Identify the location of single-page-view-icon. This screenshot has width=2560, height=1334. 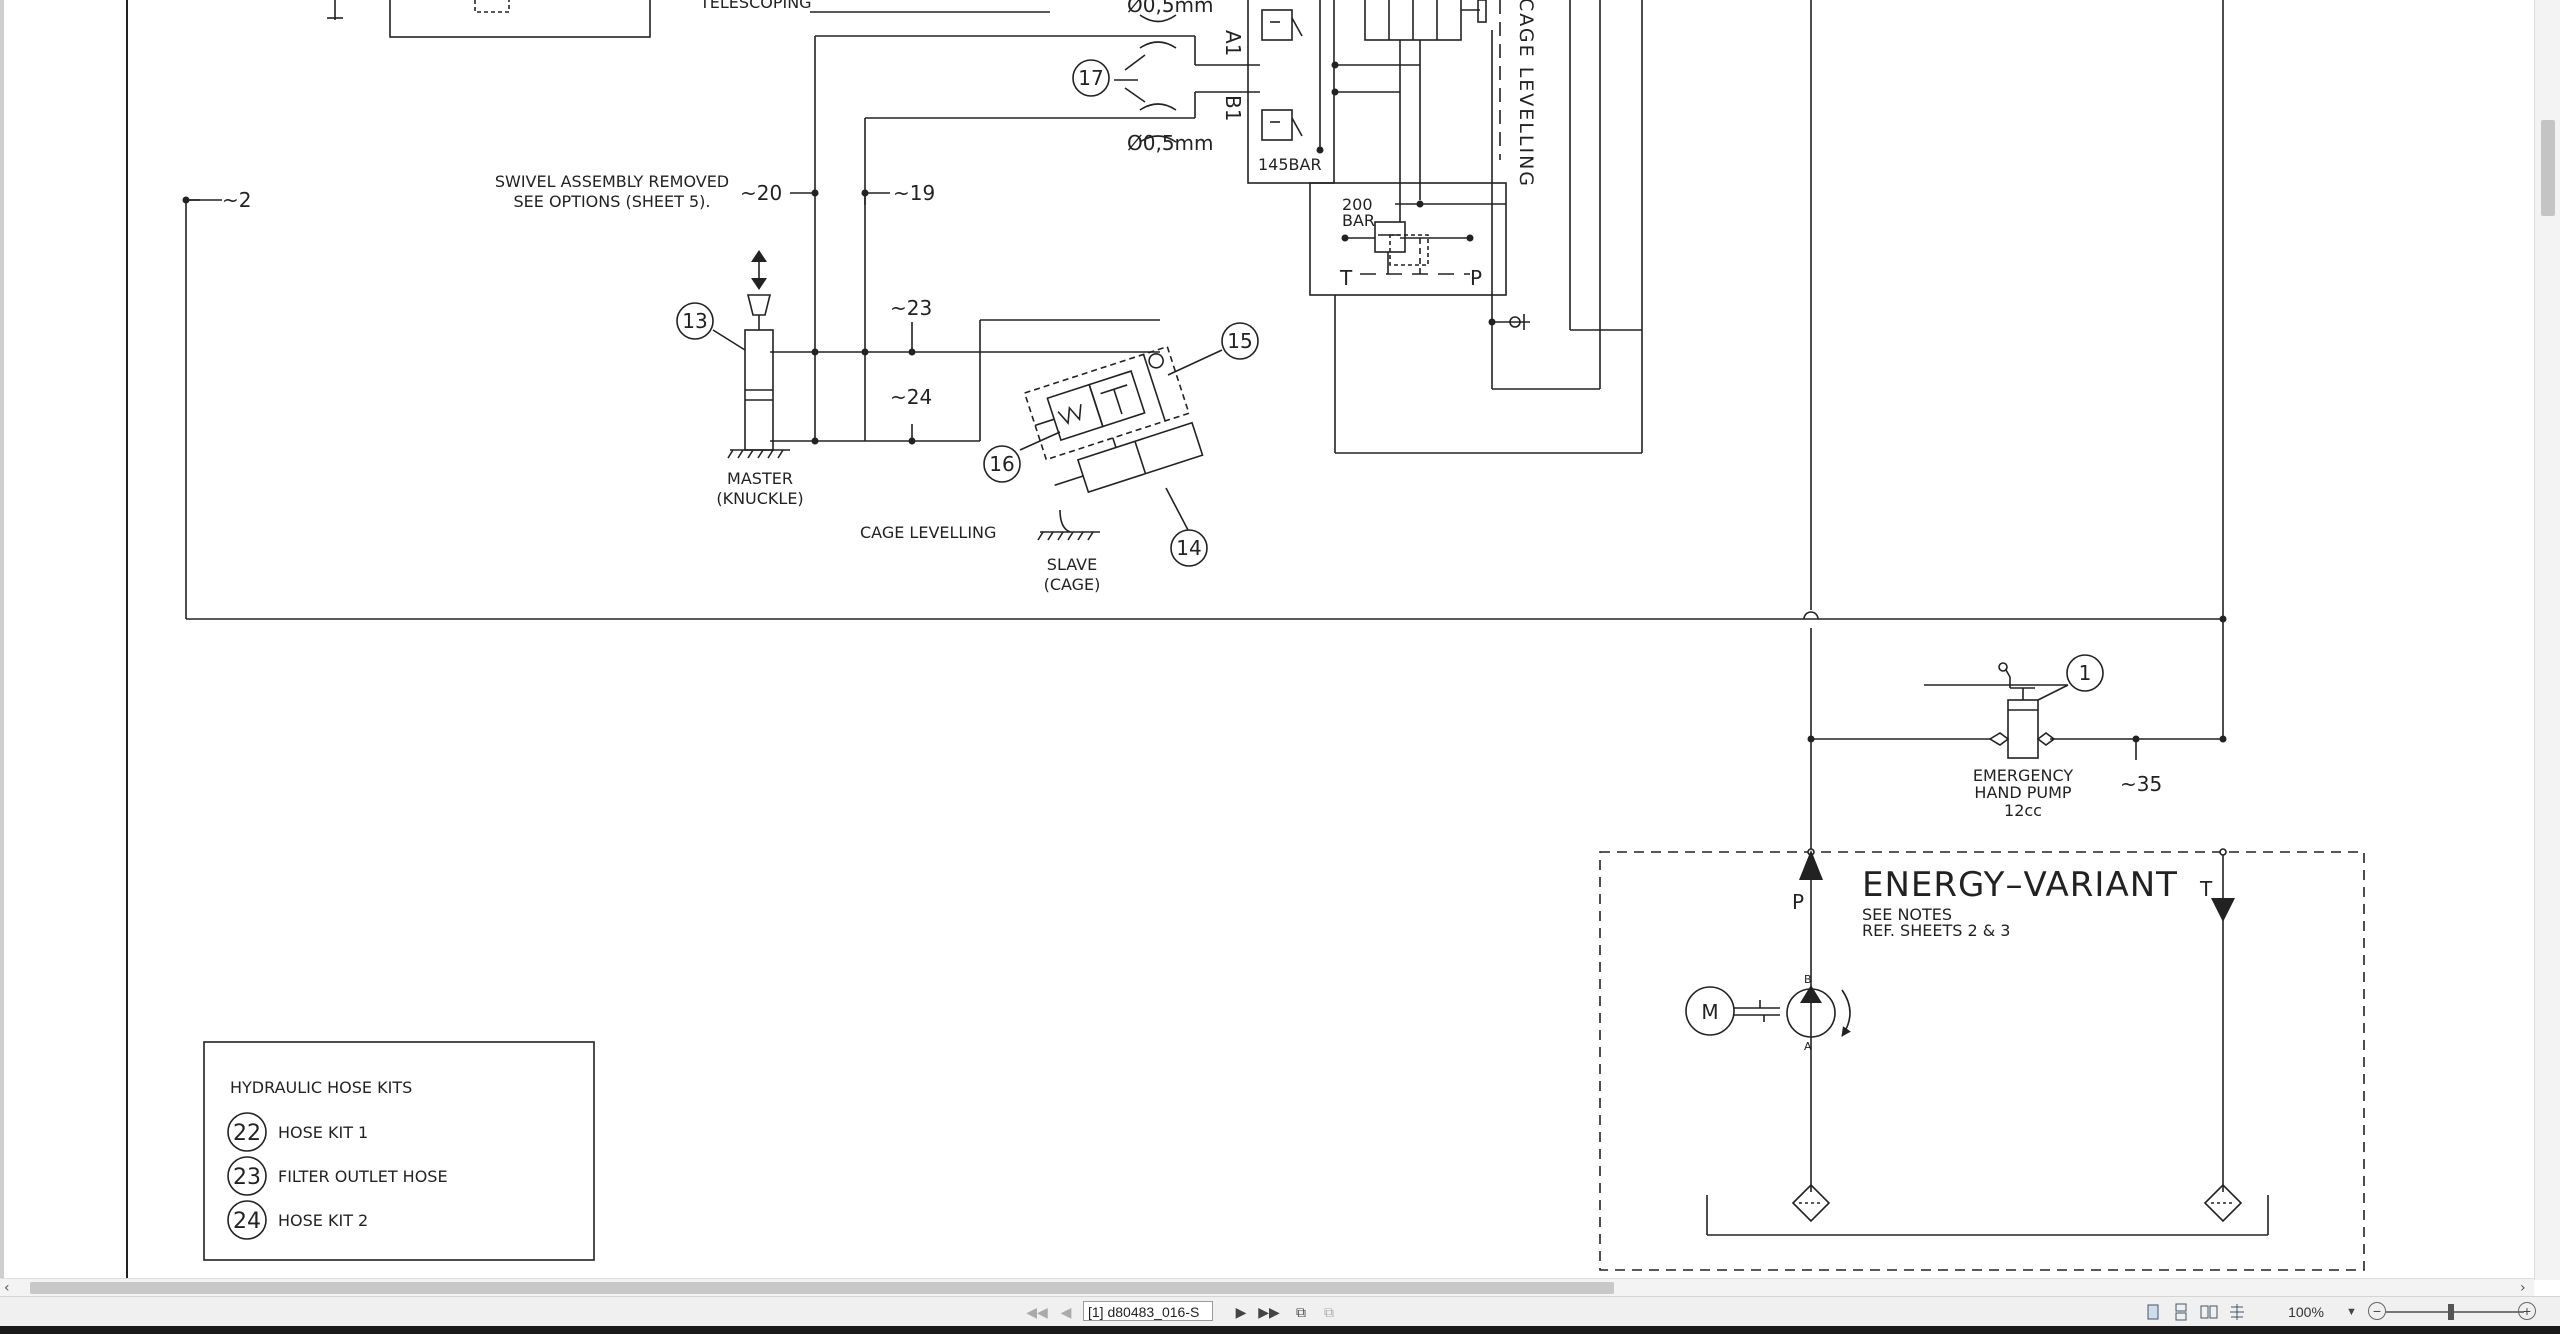
(2153, 1312).